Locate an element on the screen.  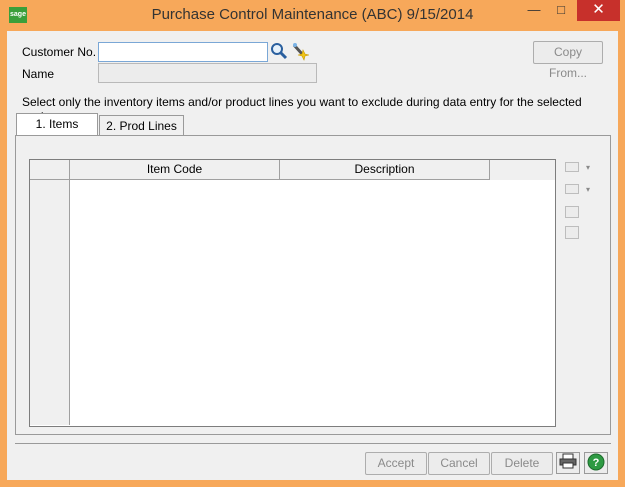
name-label: Name is located at coordinates (38, 74).